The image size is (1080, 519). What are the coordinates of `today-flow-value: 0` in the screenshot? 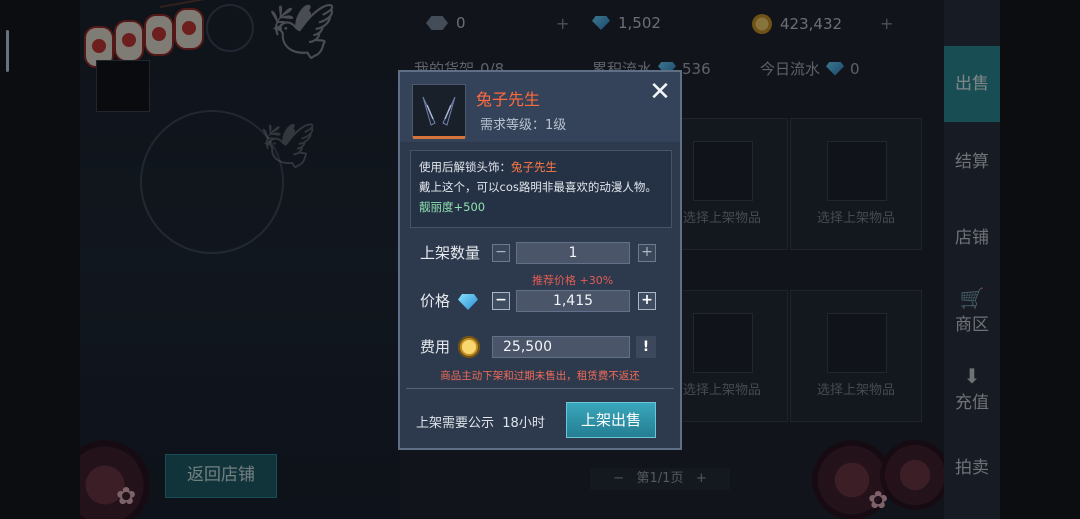 It's located at (855, 68).